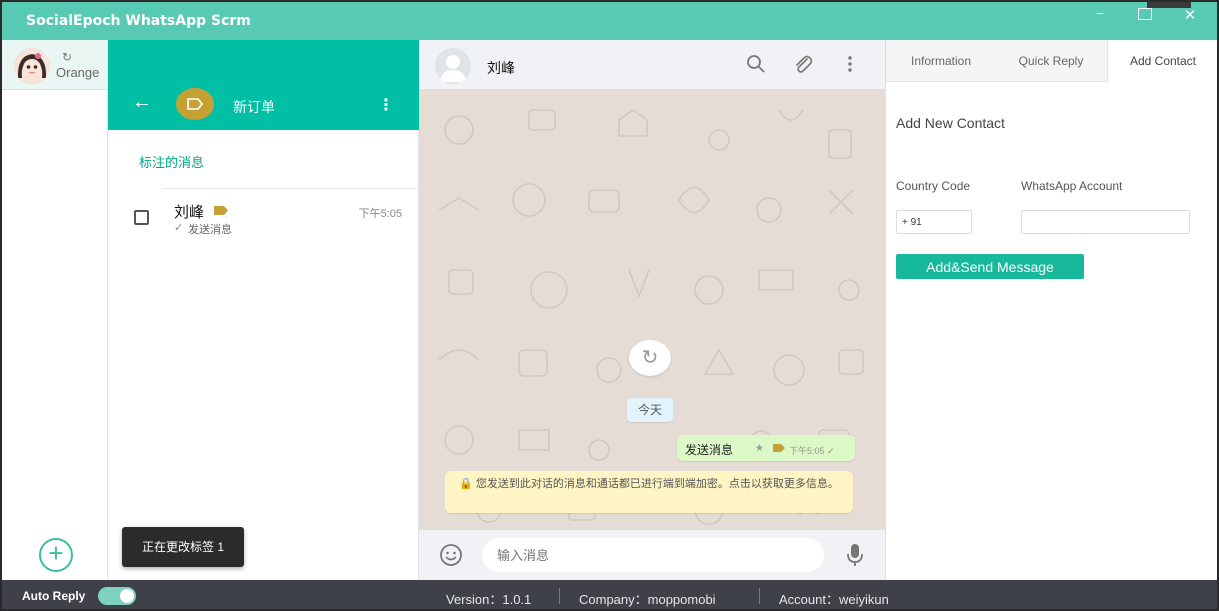 The image size is (1219, 611). I want to click on back-arrow-icon: ←, so click(142, 102).